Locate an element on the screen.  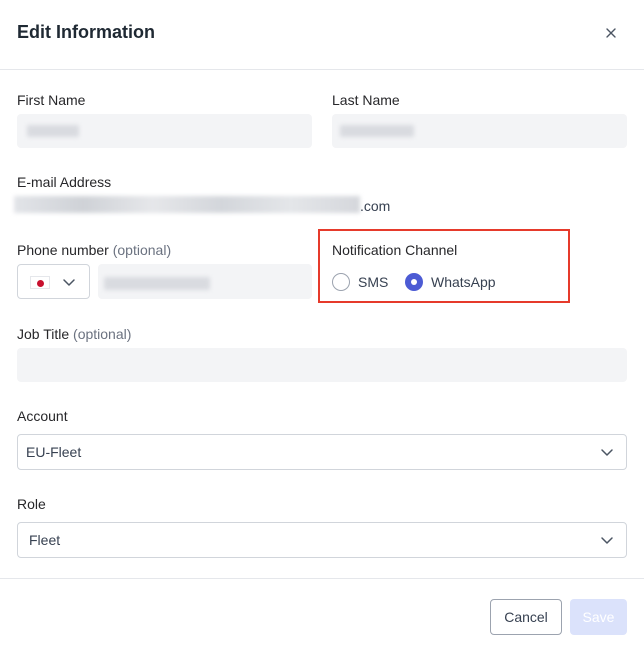
first-name-input is located at coordinates (164, 131).